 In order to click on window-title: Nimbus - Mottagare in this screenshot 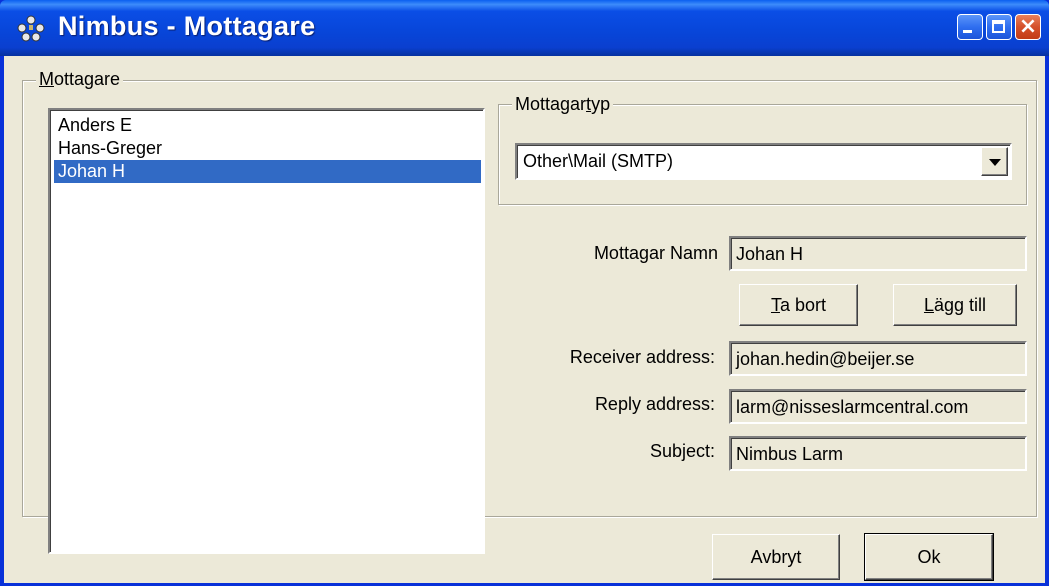, I will do `click(187, 26)`.